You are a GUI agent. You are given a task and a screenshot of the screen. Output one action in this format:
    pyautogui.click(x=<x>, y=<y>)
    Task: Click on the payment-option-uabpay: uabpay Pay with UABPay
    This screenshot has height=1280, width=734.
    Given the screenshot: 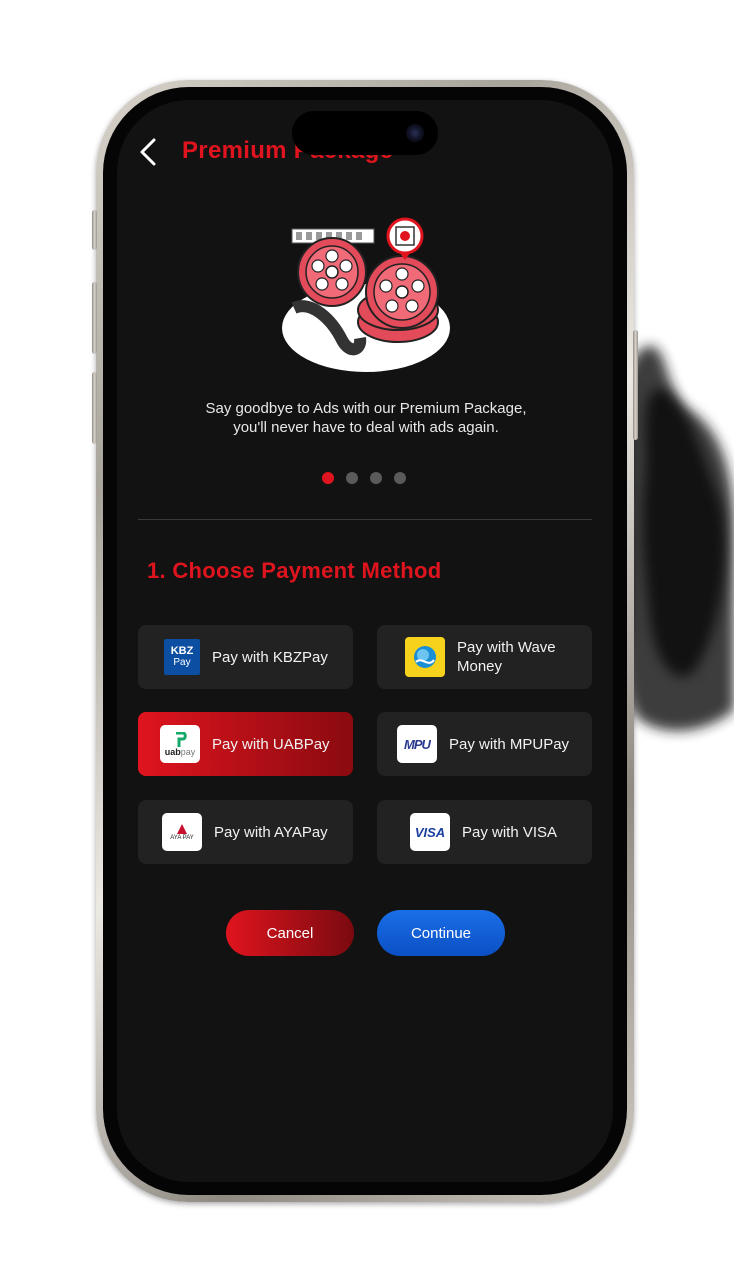 What is the action you would take?
    pyautogui.click(x=245, y=744)
    